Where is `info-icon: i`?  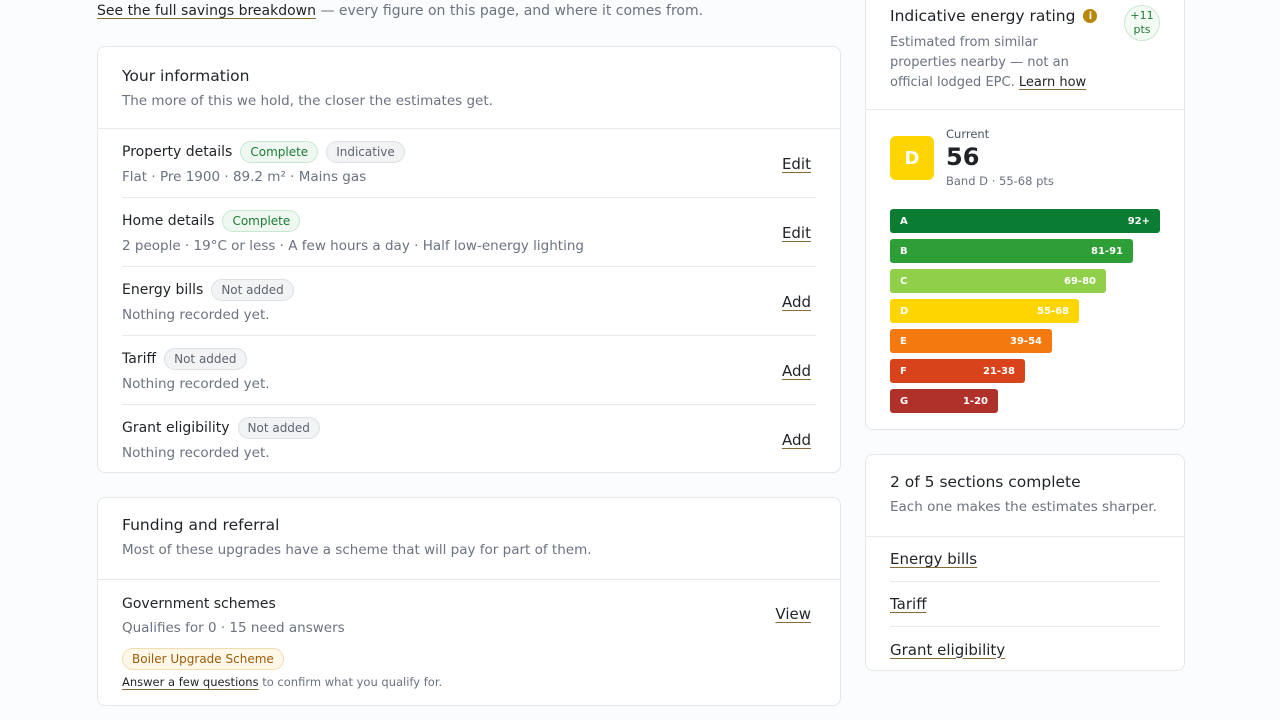
info-icon: i is located at coordinates (1090, 16).